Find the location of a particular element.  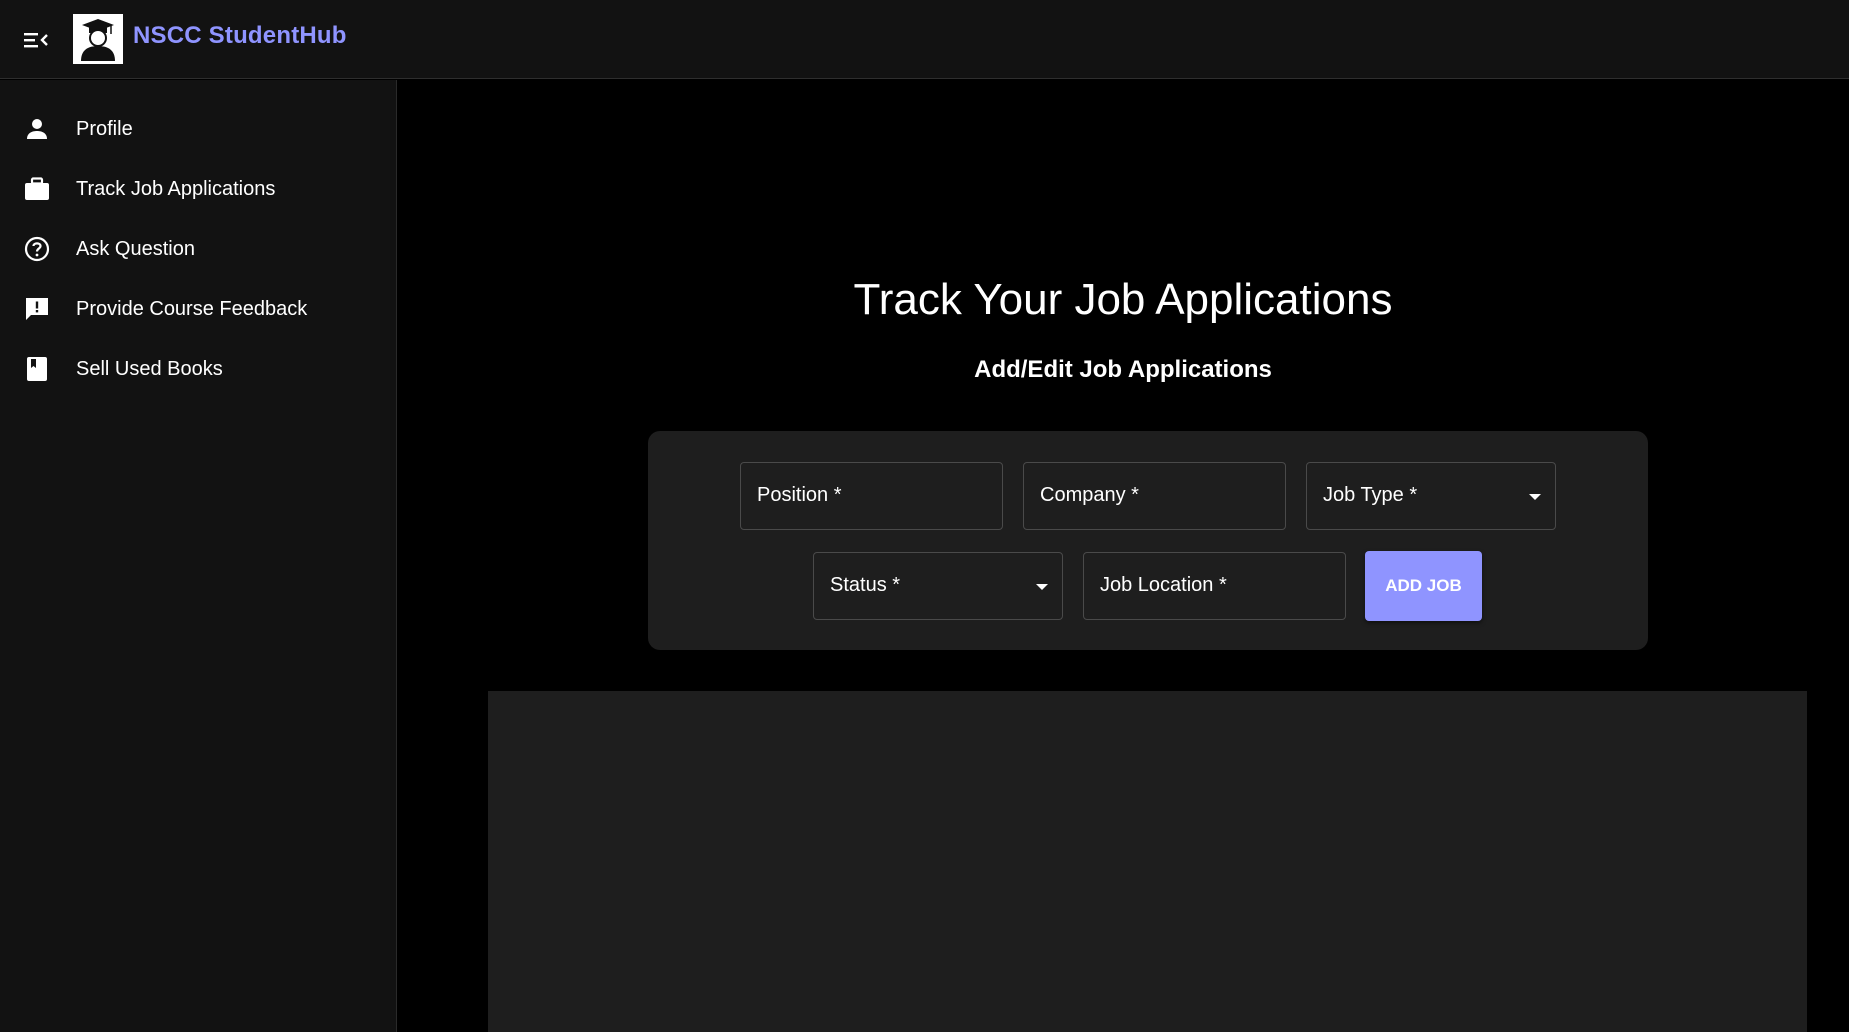

app-logo is located at coordinates (98, 39).